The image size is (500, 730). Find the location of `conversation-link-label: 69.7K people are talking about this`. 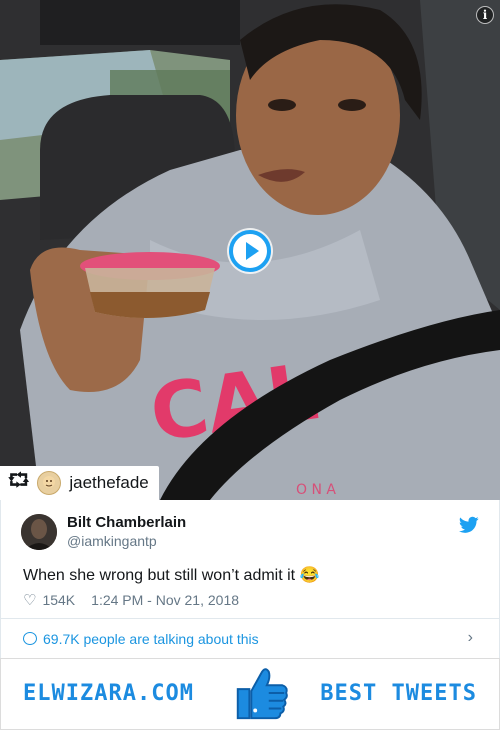

conversation-link-label: 69.7K people are talking about this is located at coordinates (151, 638).